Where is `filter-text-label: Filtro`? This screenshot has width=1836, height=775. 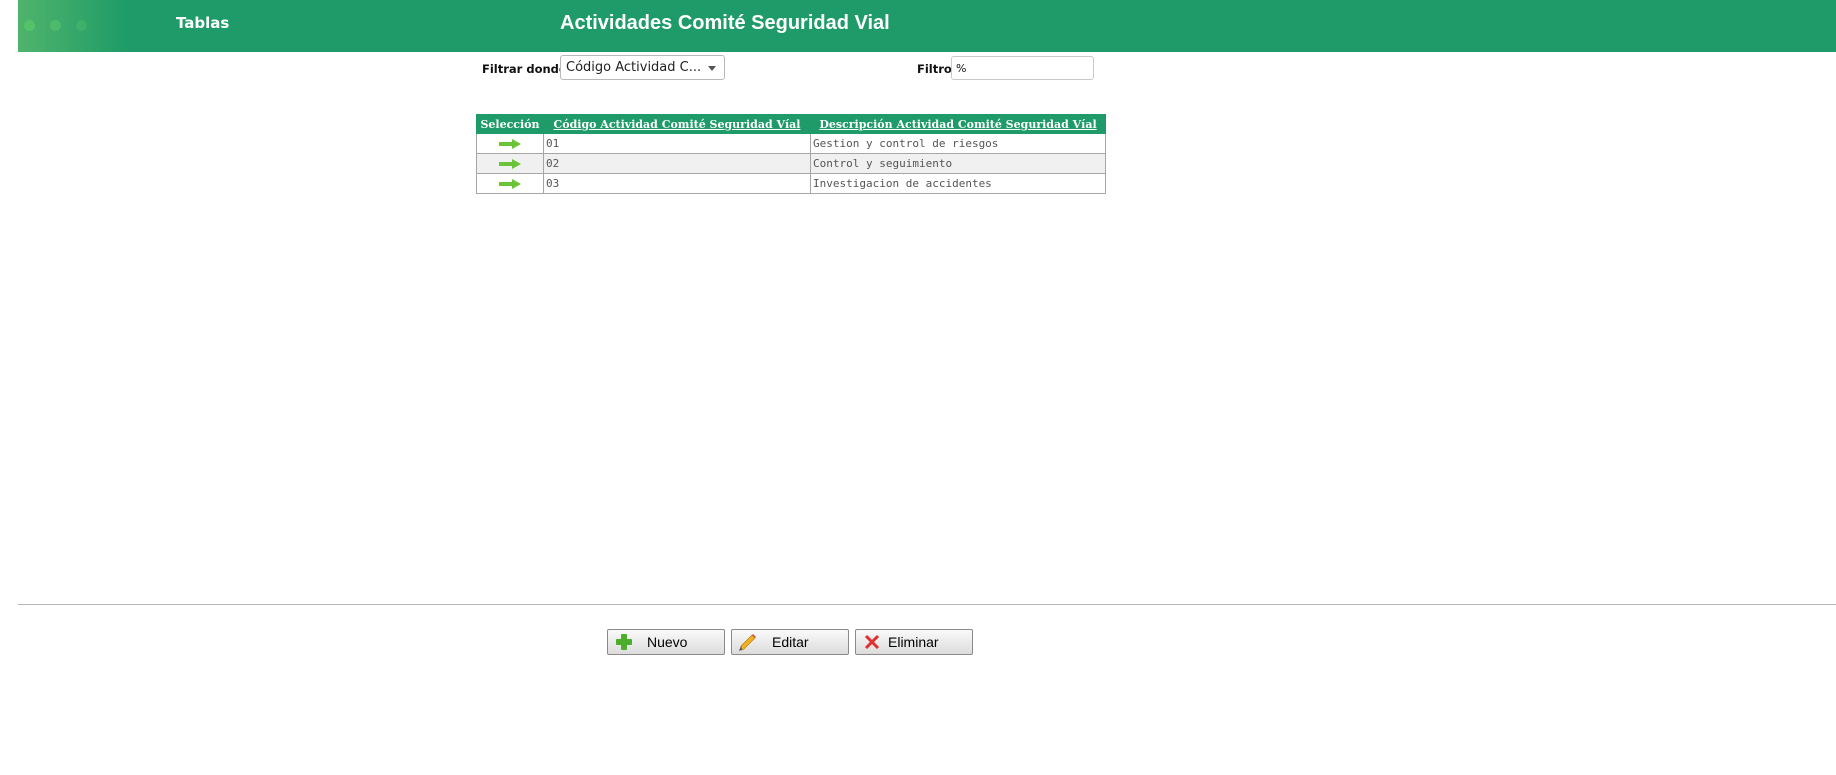 filter-text-label: Filtro is located at coordinates (934, 69).